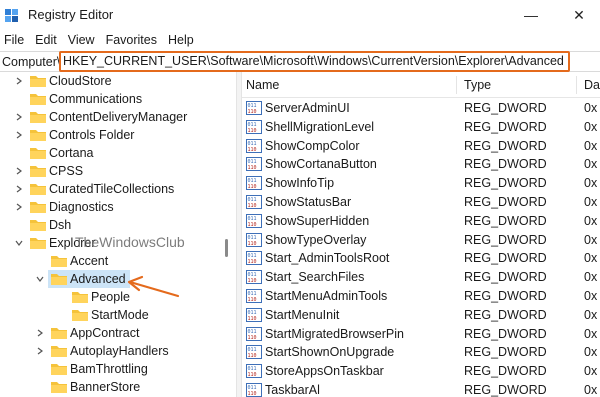 The width and height of the screenshot is (600, 397). I want to click on tree-item: Advanced, so click(114, 279).